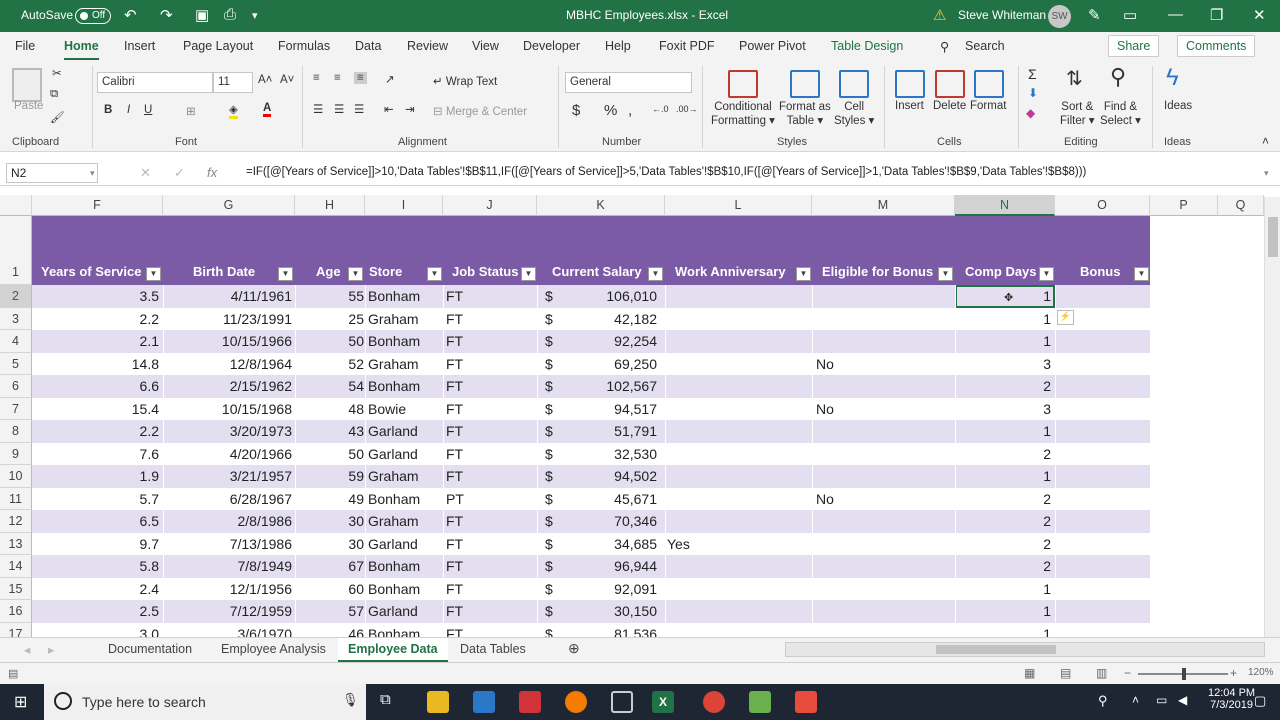 The width and height of the screenshot is (1280, 720). What do you see at coordinates (609, 521) in the screenshot?
I see `cell-sal: 70,346` at bounding box center [609, 521].